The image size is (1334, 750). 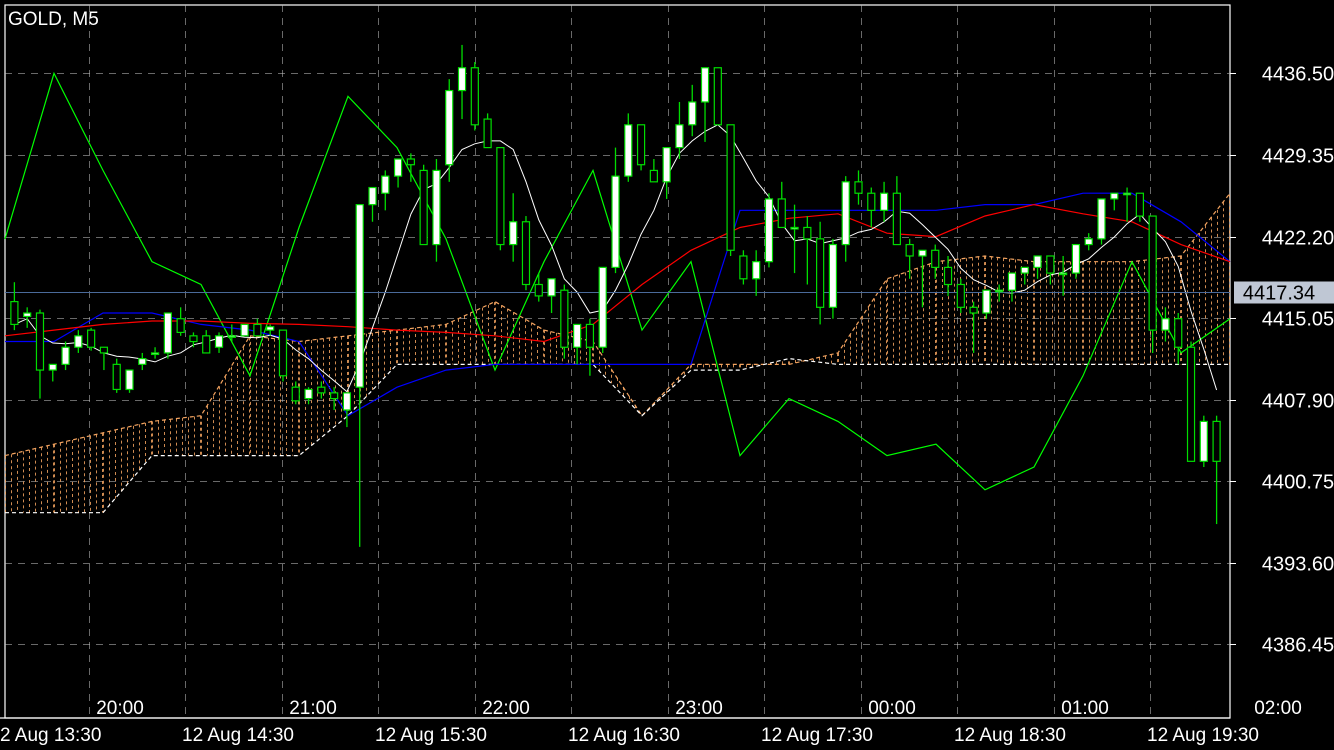 I want to click on time-label-upper: 00:00, so click(x=892, y=708).